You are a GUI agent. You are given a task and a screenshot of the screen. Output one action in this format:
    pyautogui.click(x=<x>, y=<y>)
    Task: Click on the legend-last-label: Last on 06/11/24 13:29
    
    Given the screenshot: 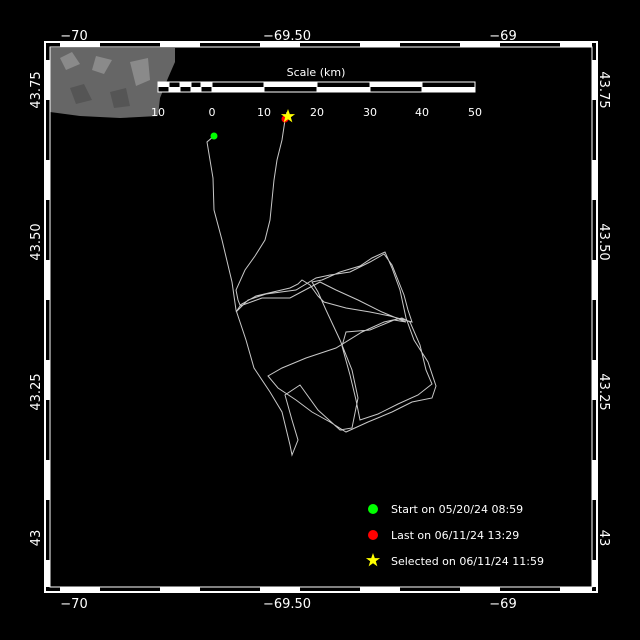 What is the action you would take?
    pyautogui.click(x=455, y=535)
    